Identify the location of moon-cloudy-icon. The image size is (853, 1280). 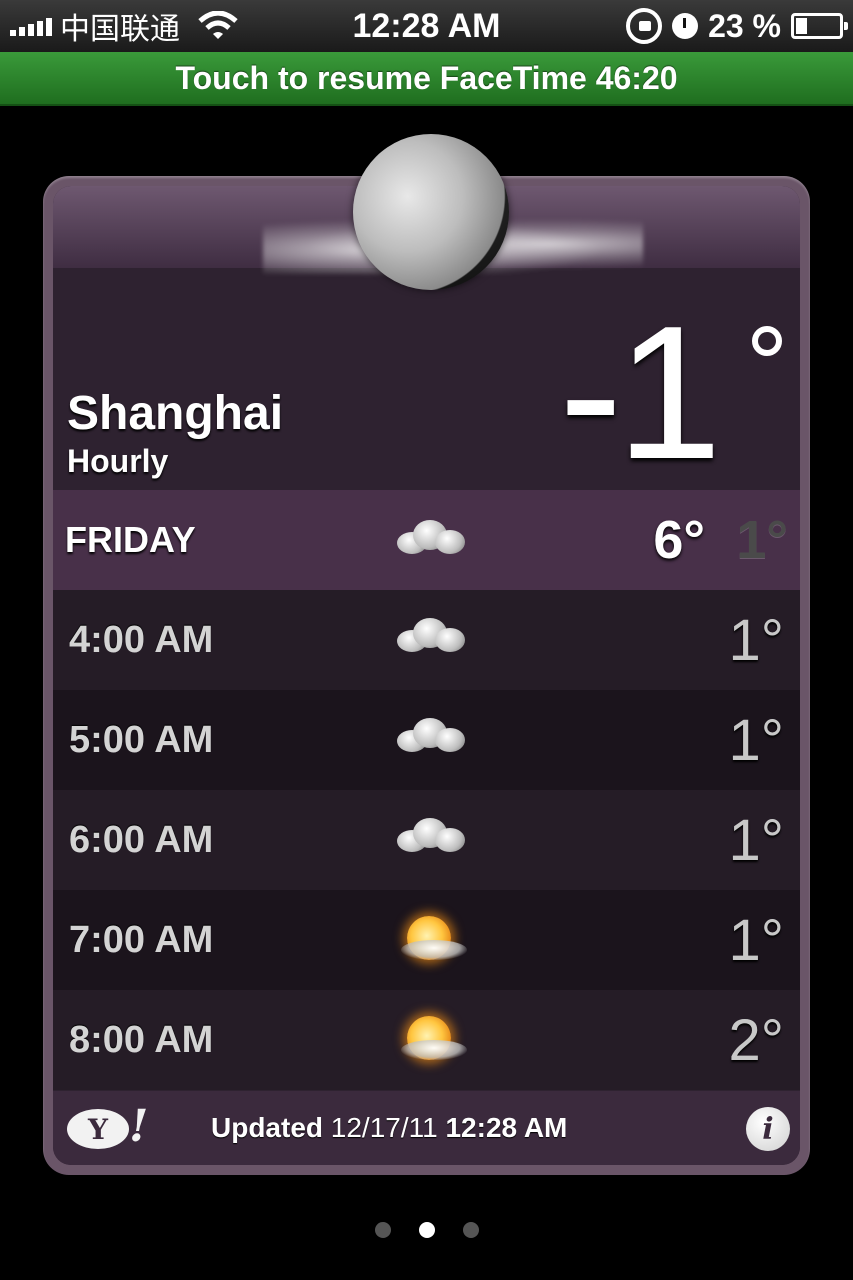
(431, 212).